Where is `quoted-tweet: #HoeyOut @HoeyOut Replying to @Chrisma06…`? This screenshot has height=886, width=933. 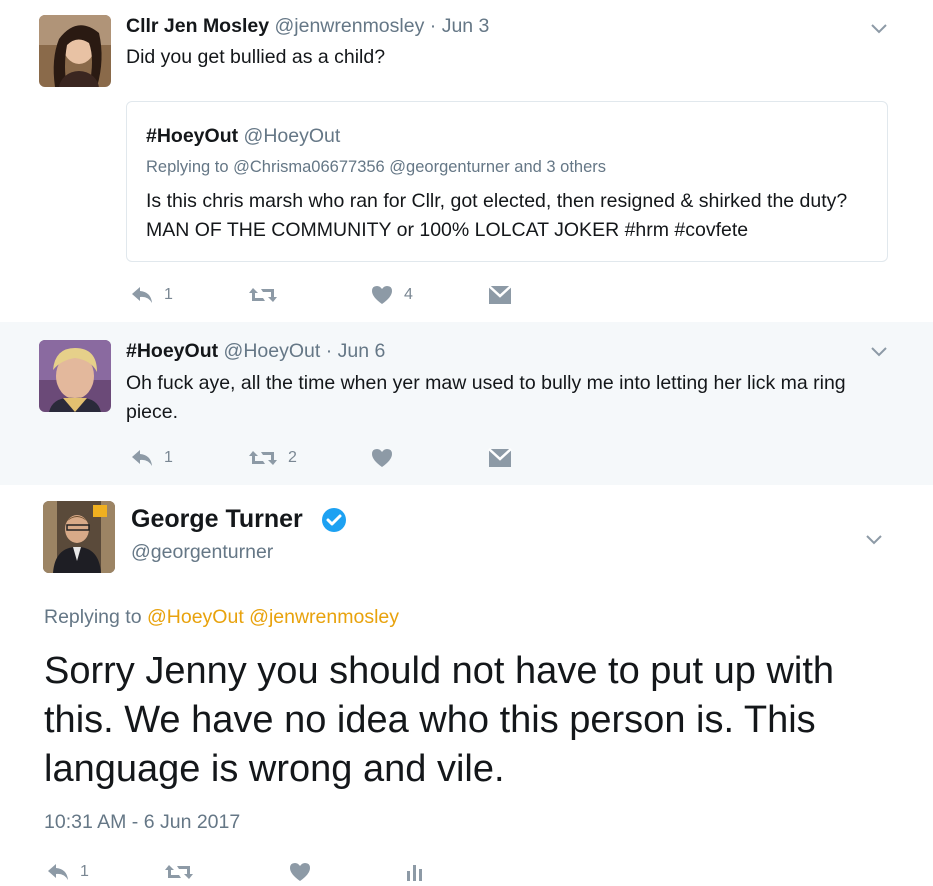
quoted-tweet: #HoeyOut @HoeyOut Replying to @Chrisma06… is located at coordinates (507, 181).